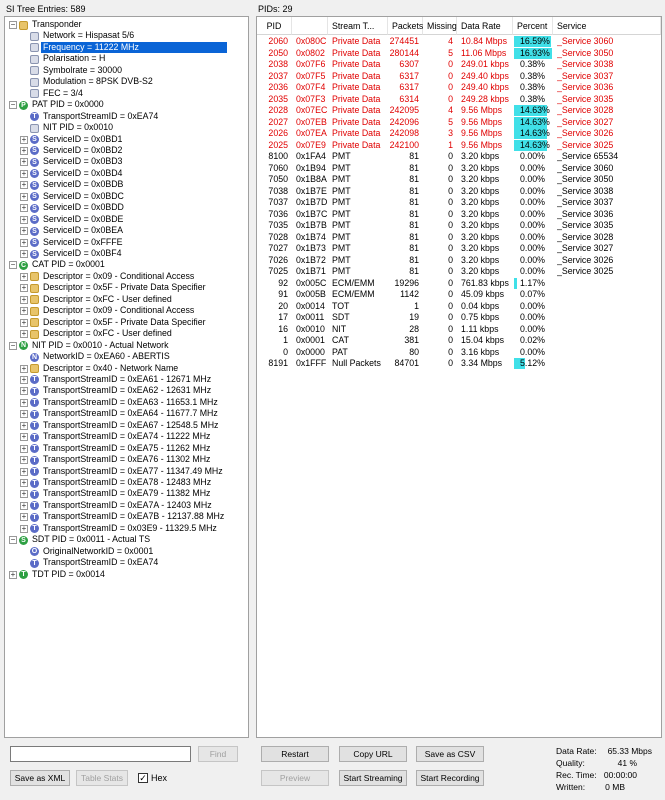 The image size is (665, 800). Describe the element at coordinates (128, 391) in the screenshot. I see `tree-node: TransportStreamID = 0xEA62 - 12631 MHz` at that location.